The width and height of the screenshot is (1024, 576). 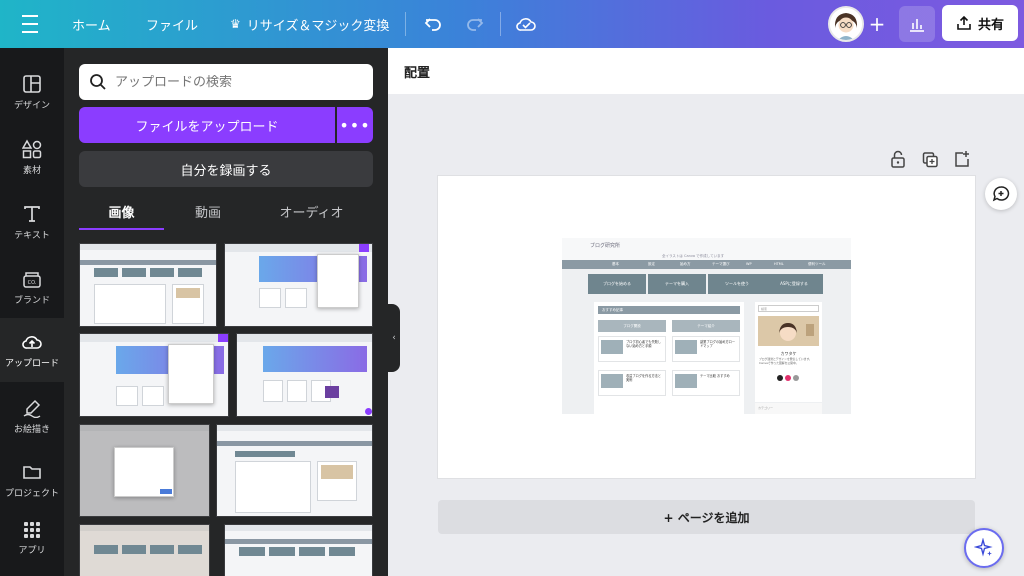 I want to click on preview-nav-item: テーマ選び, so click(x=721, y=264).